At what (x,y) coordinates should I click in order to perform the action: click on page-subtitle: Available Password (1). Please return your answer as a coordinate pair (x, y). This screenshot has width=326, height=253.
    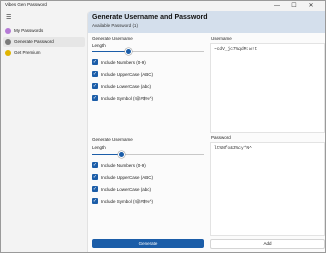
    Looking at the image, I should click on (115, 25).